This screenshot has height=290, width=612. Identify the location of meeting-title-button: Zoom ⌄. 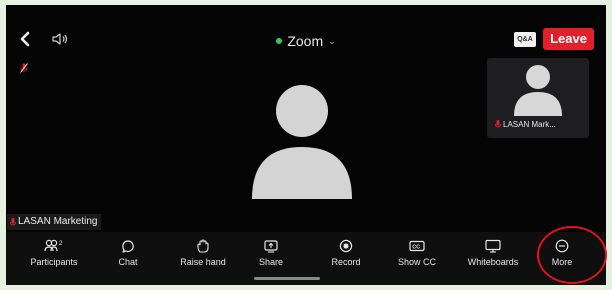
(306, 41).